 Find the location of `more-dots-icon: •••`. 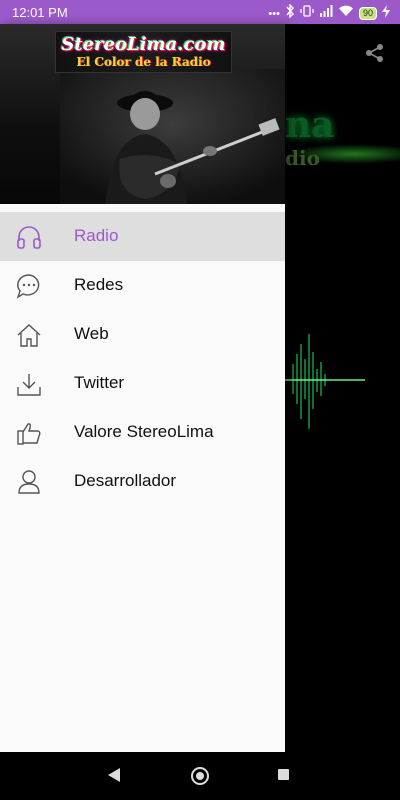

more-dots-icon: ••• is located at coordinates (274, 13).